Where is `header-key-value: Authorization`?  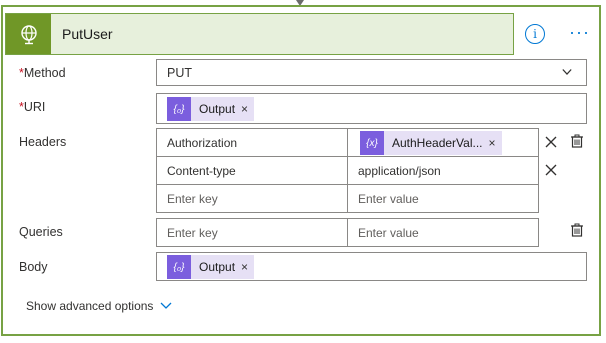 header-key-value: Authorization is located at coordinates (202, 143).